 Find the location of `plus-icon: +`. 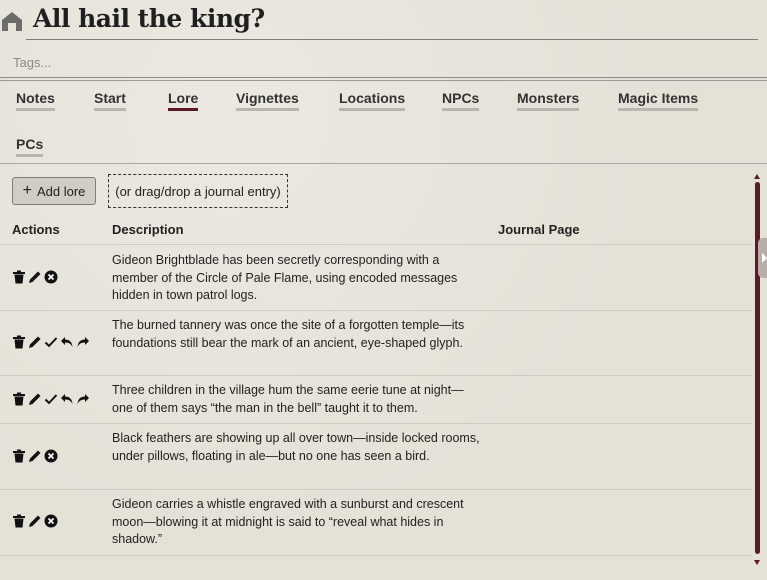

plus-icon: + is located at coordinates (27, 190).